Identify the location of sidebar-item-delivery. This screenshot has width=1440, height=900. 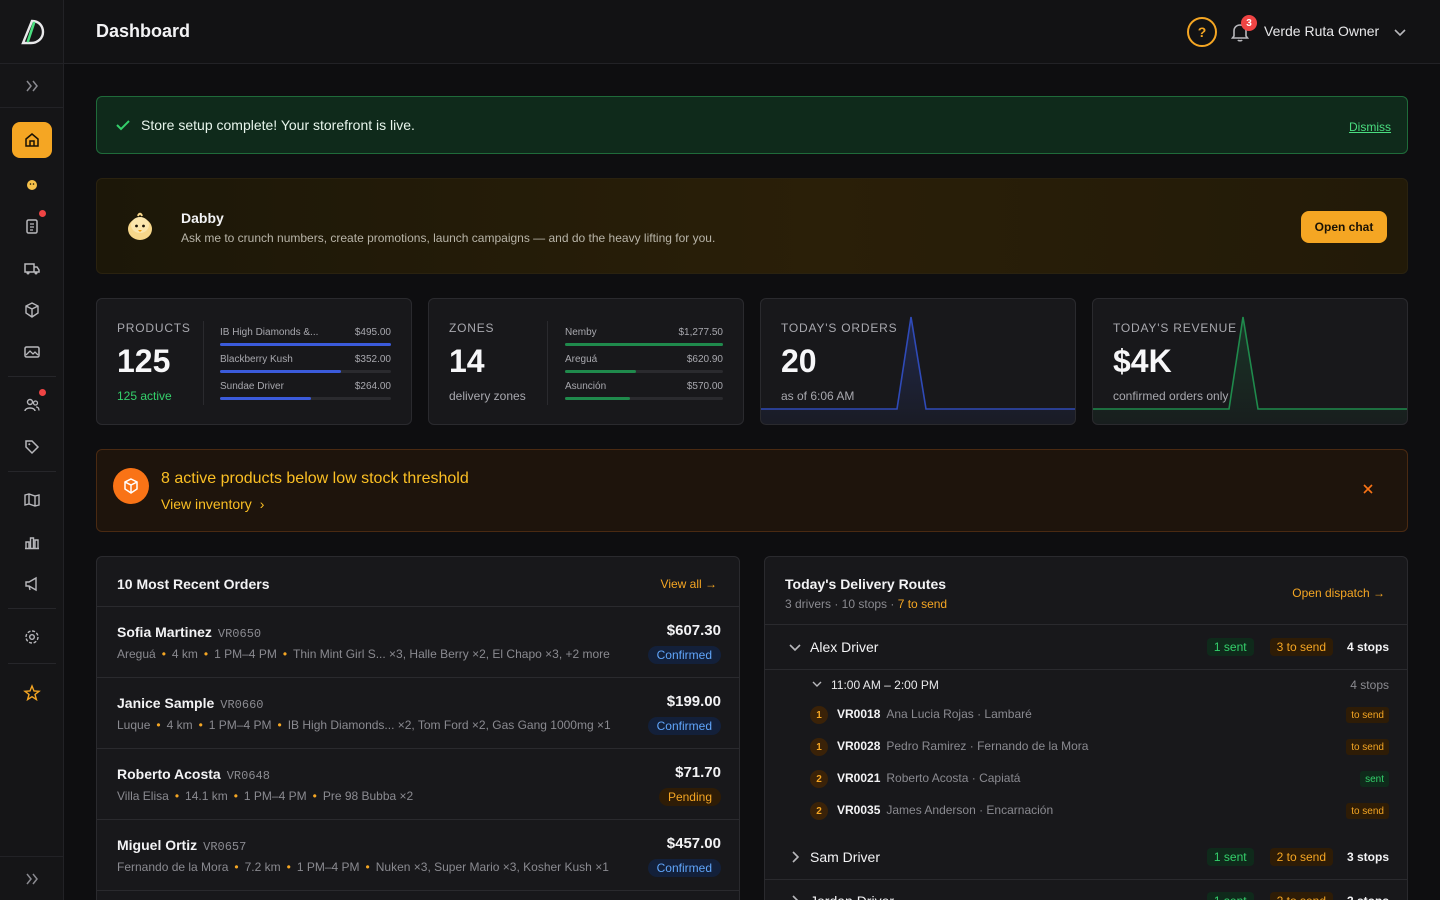
(32, 268).